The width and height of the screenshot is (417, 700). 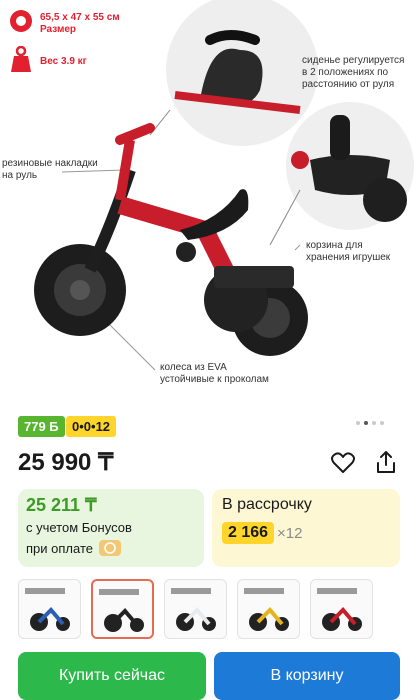 I want to click on product-price: 25 990 ₸, so click(x=66, y=462).